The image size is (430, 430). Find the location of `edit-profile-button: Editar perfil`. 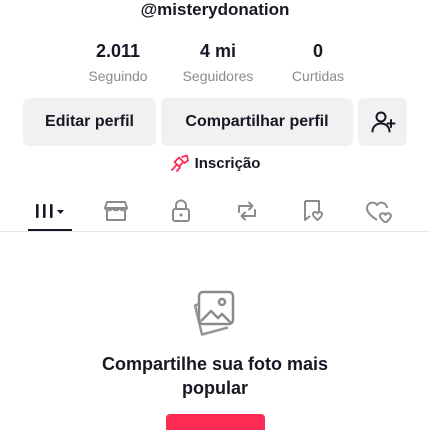

edit-profile-button: Editar perfil is located at coordinates (89, 122).